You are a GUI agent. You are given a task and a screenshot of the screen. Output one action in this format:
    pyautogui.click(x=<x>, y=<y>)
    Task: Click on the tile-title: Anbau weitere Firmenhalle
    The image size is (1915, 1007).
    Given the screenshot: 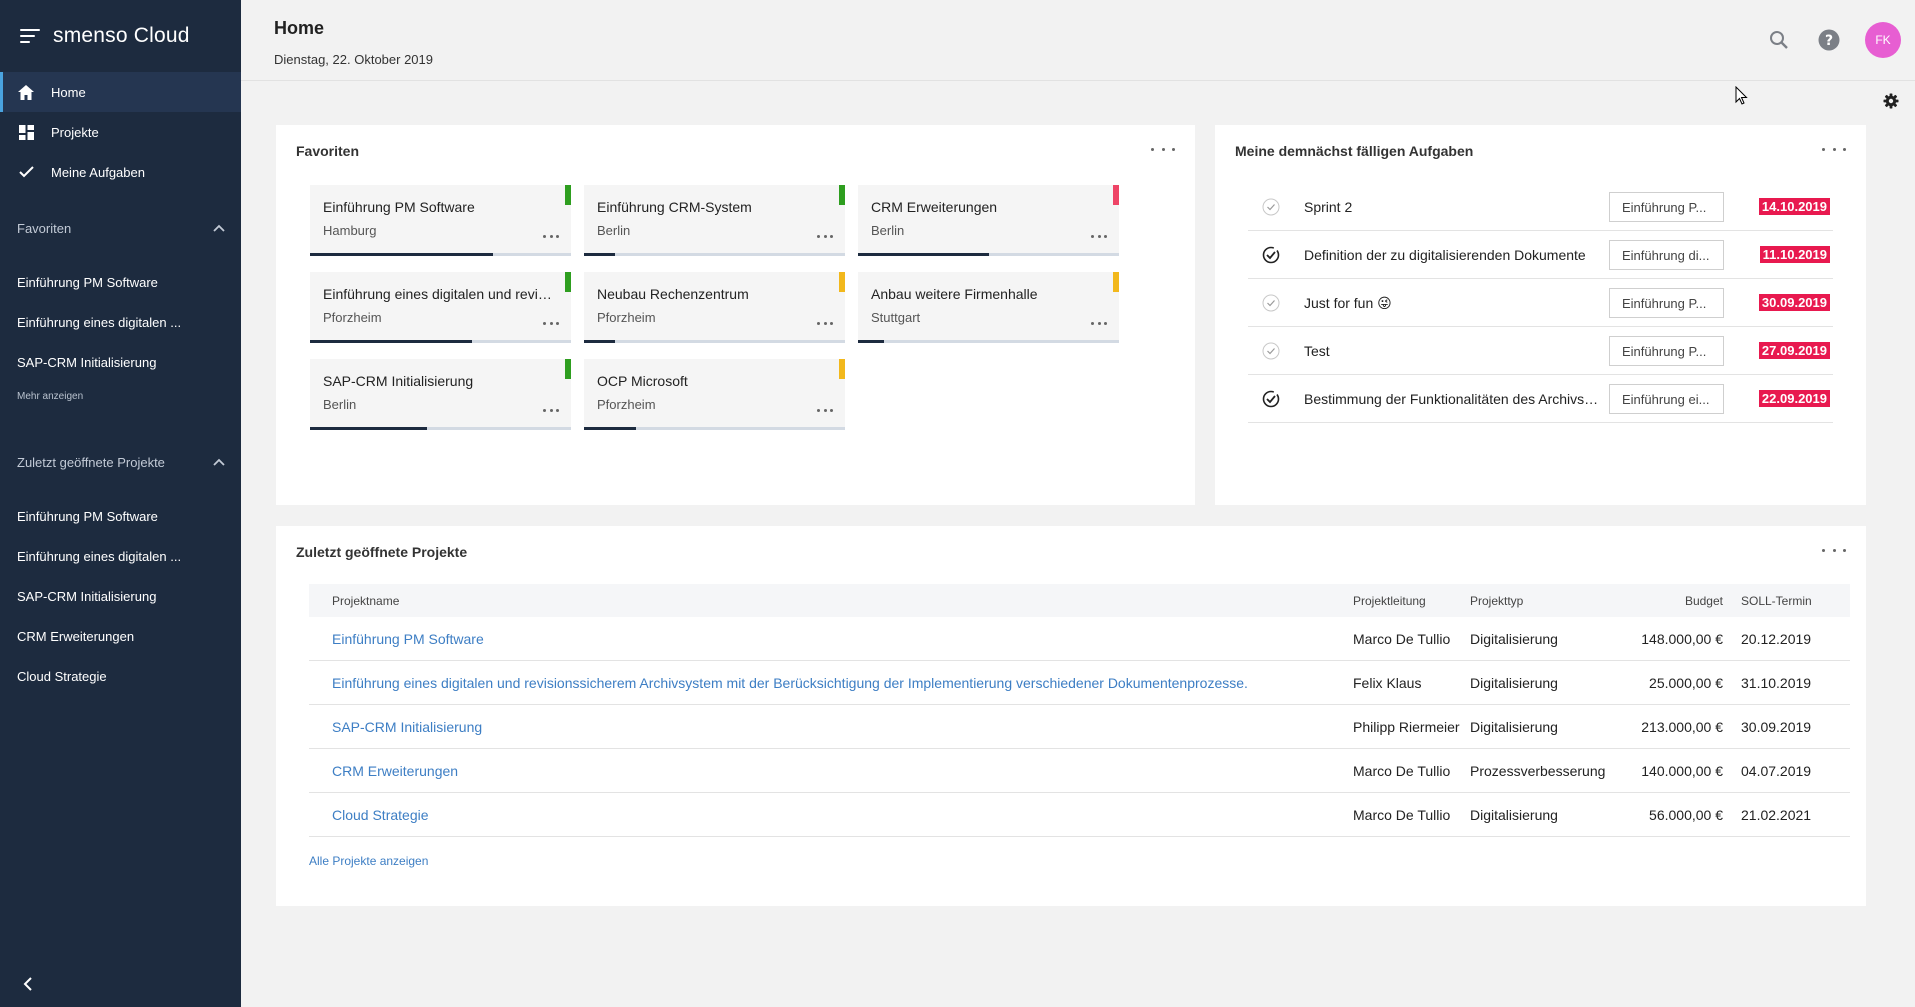 What is the action you would take?
    pyautogui.click(x=954, y=294)
    